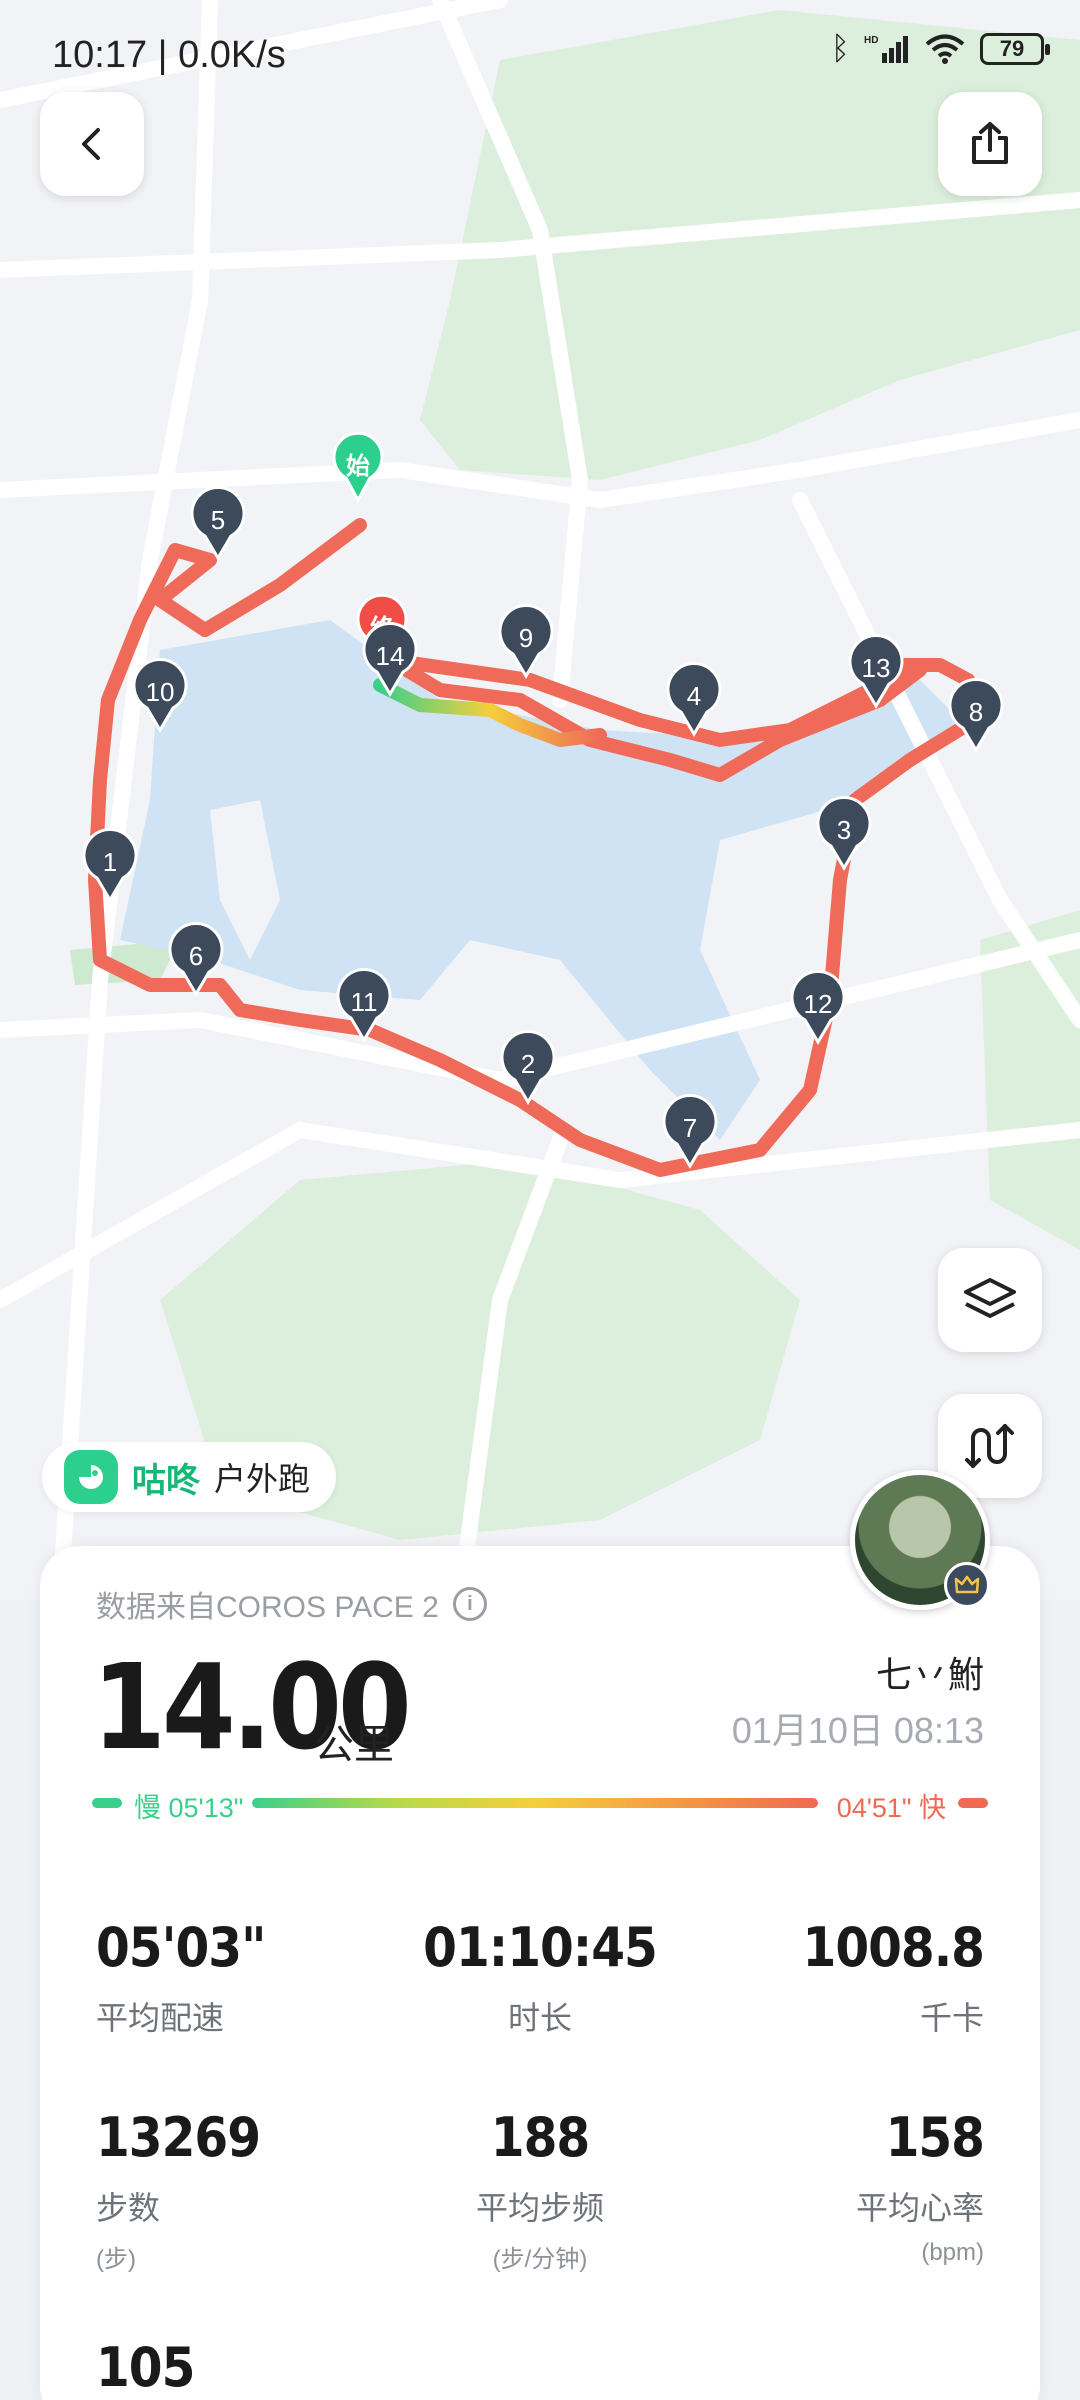 The width and height of the screenshot is (1080, 2400). Describe the element at coordinates (178, 2137) in the screenshot. I see `stat-value: 13269` at that location.